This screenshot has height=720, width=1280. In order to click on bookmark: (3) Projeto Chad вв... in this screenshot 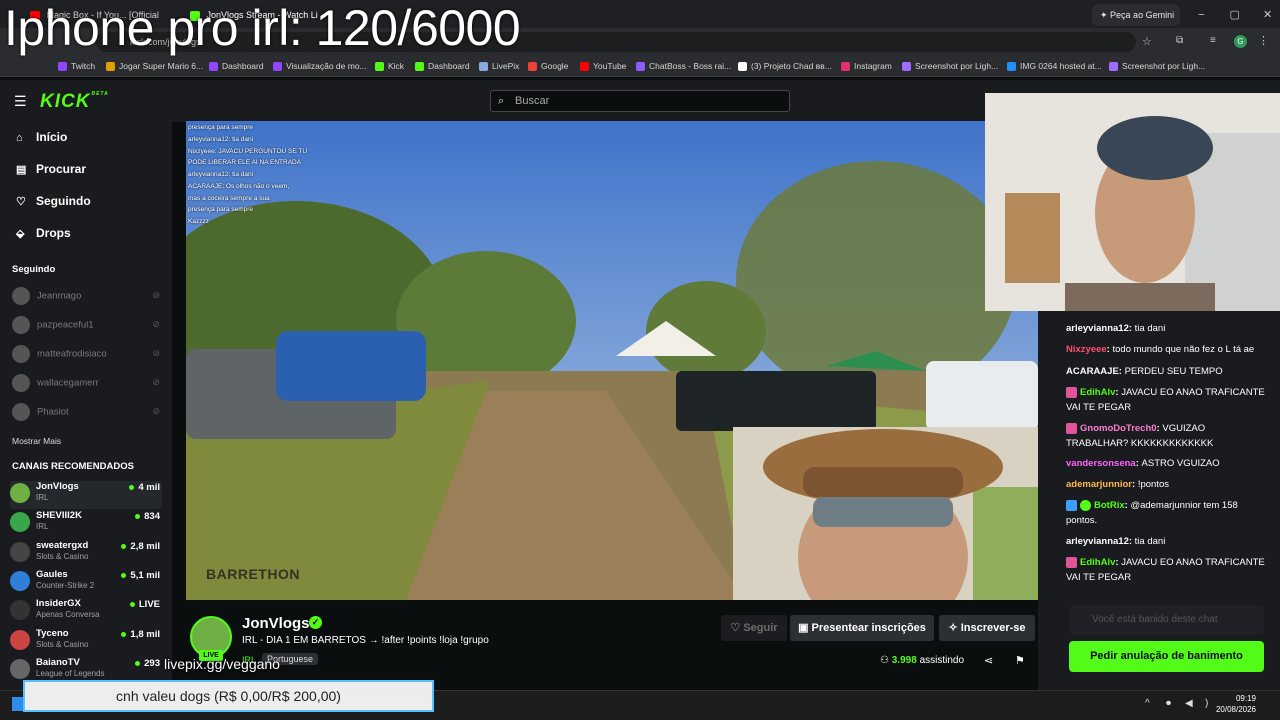, I will do `click(785, 66)`.